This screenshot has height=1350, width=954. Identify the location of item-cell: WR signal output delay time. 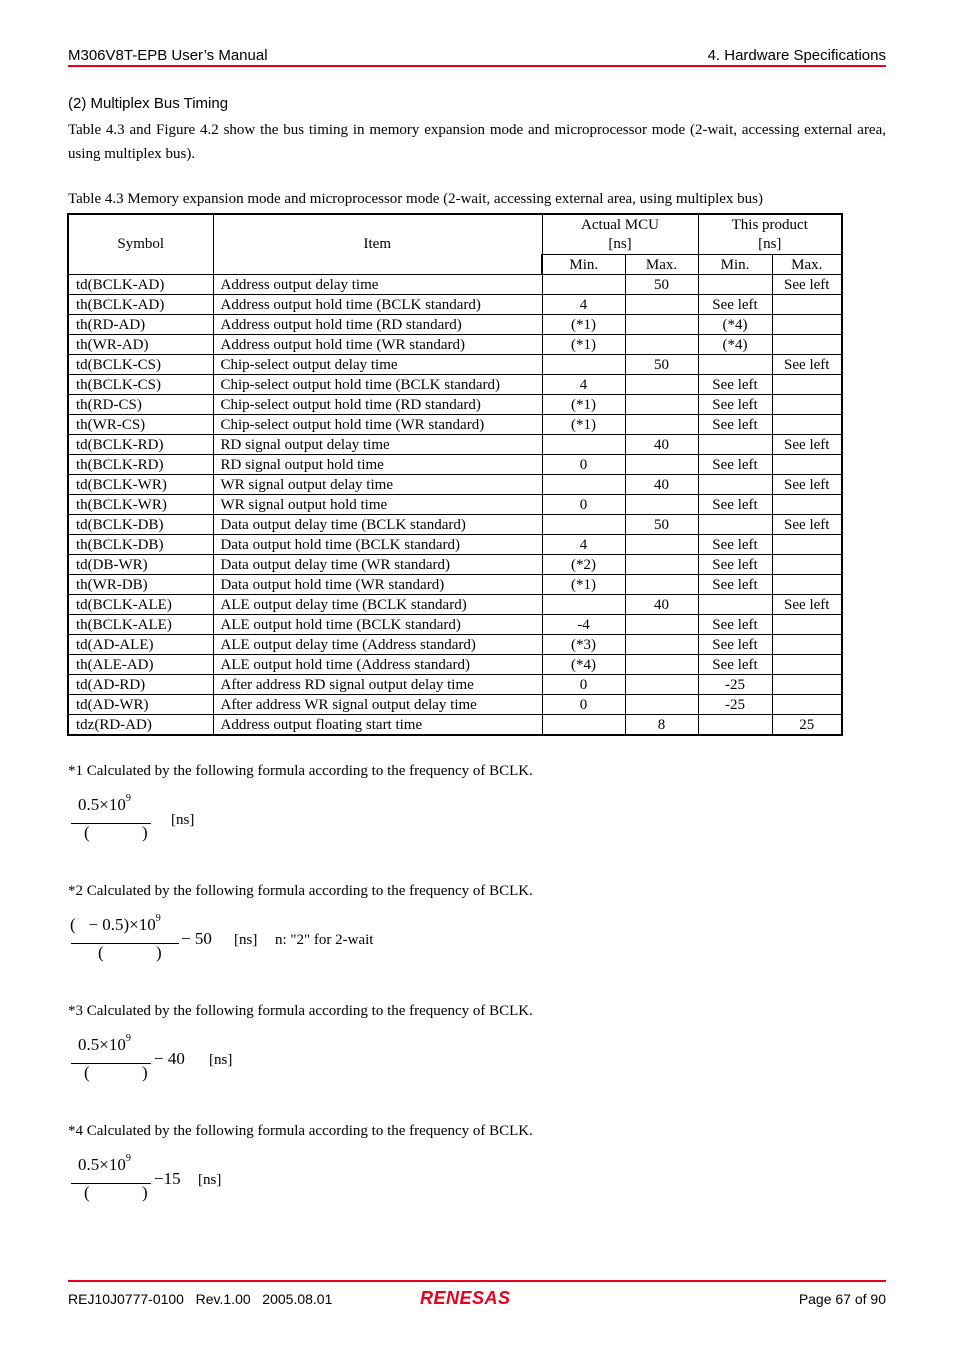
(377, 484).